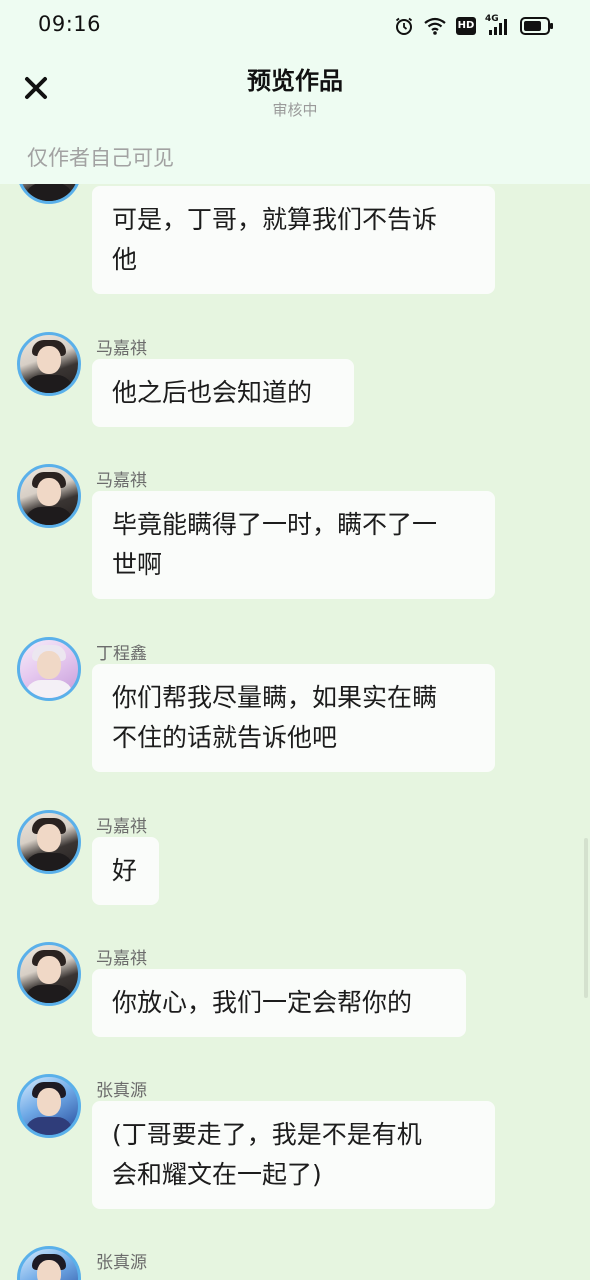 Image resolution: width=590 pixels, height=1280 pixels. What do you see at coordinates (275, 697) in the screenshot?
I see `message-line: 你们帮我尽量瞒，如果实在瞒` at bounding box center [275, 697].